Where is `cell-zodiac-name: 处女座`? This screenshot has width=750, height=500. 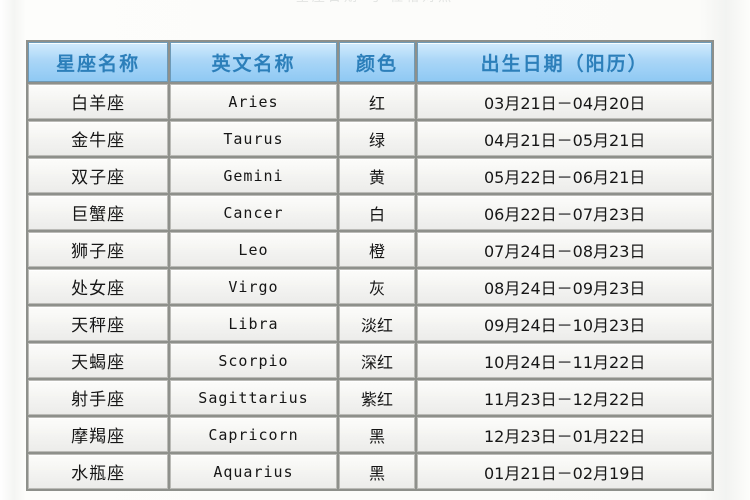
cell-zodiac-name: 处女座 is located at coordinates (98, 286).